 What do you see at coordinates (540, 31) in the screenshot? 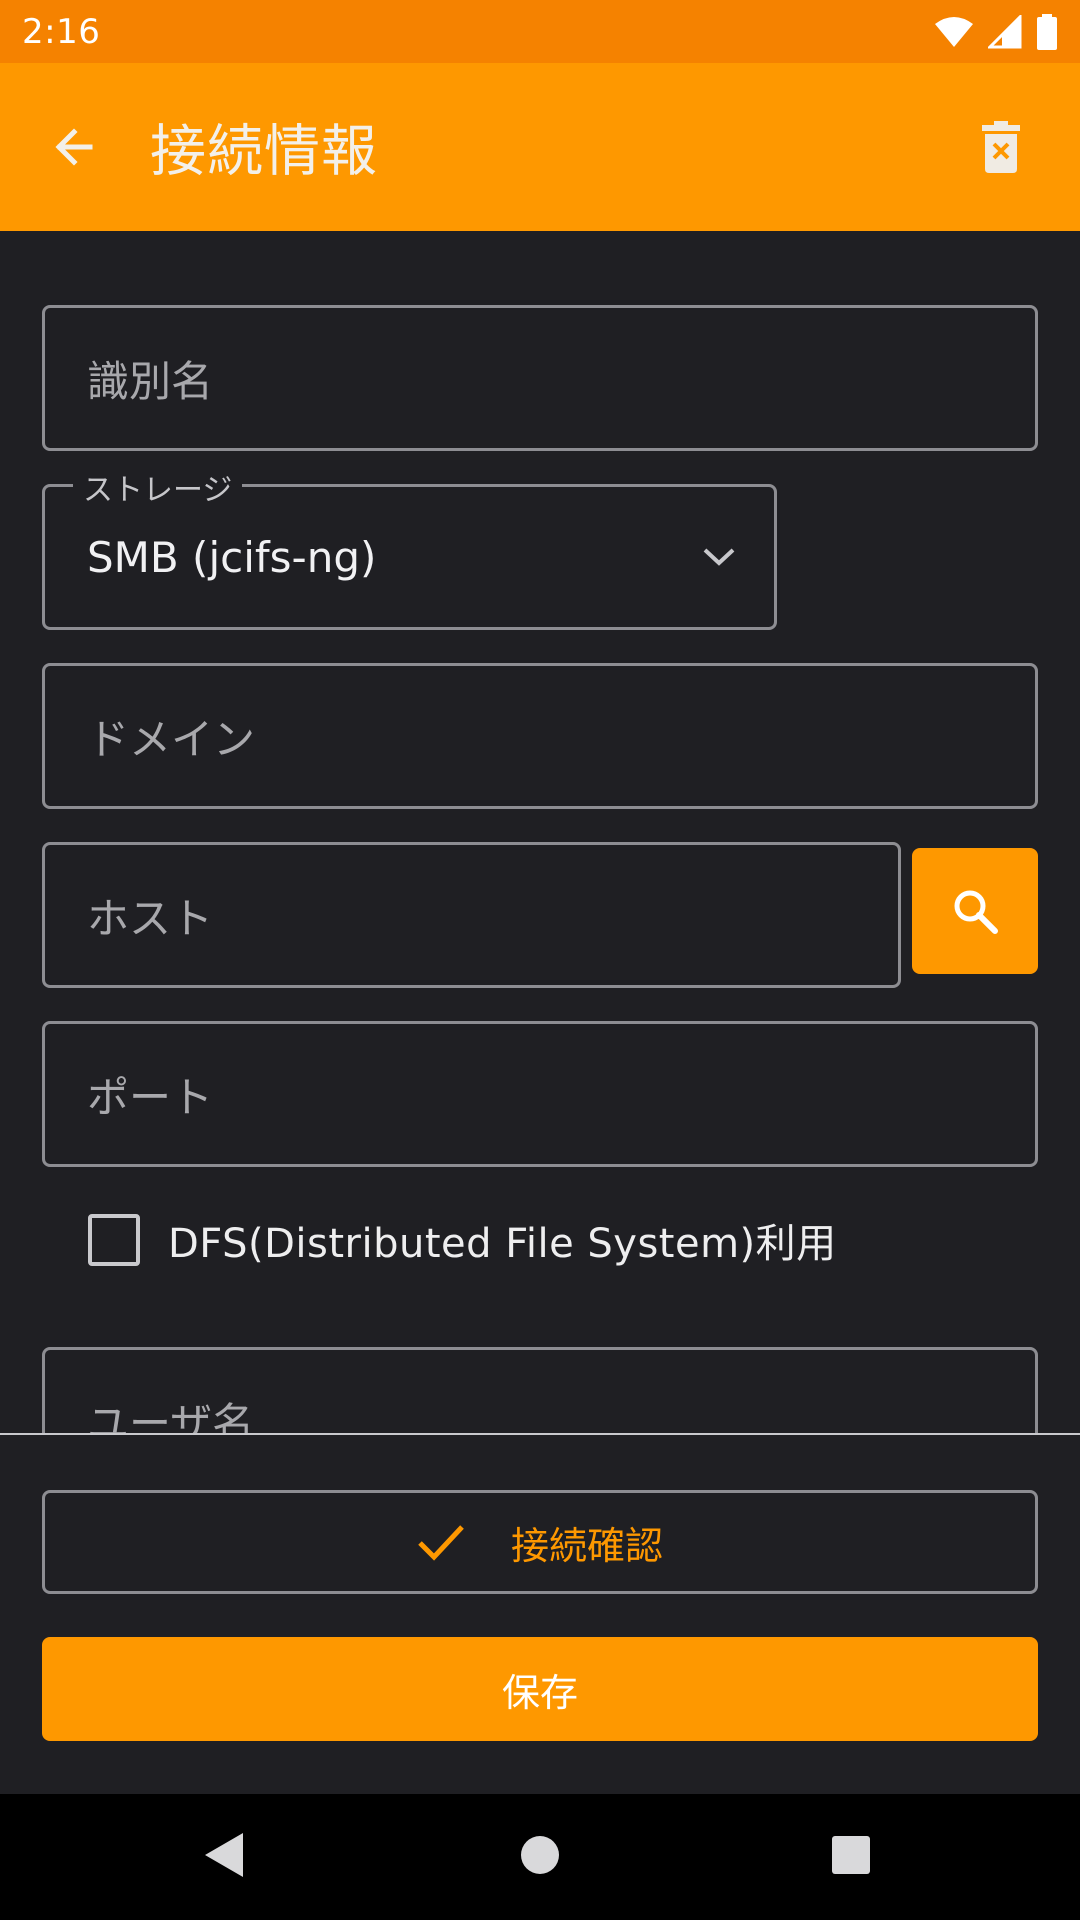
I see `status-bar: 2:16` at bounding box center [540, 31].